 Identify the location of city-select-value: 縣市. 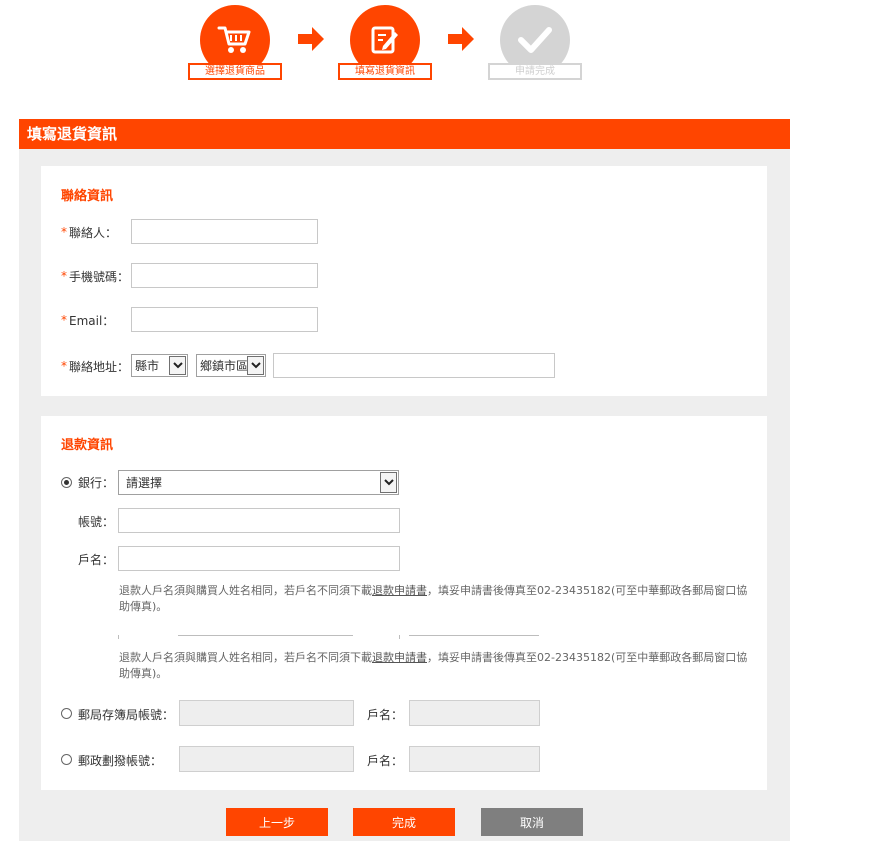
(147, 366).